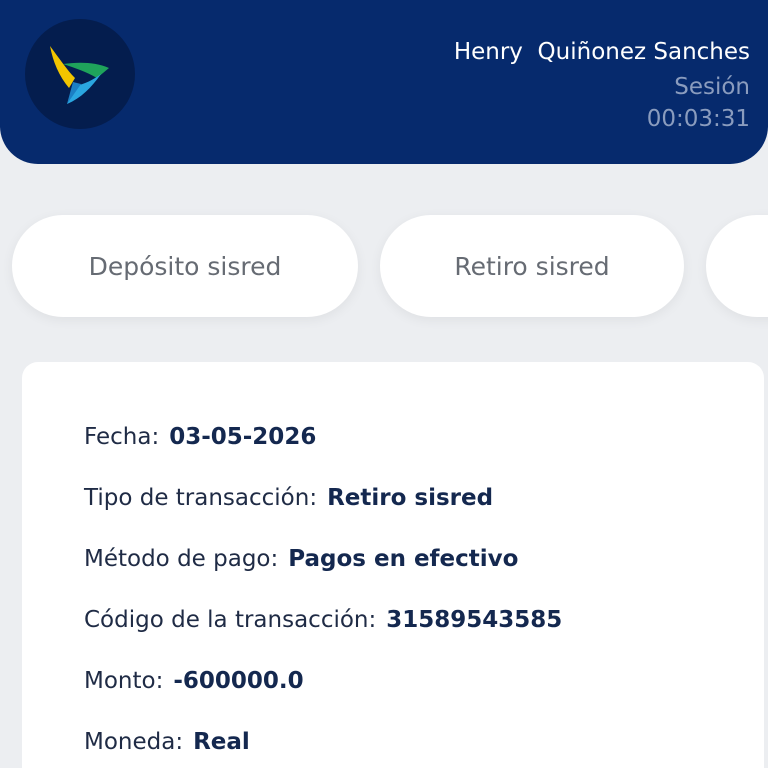 This screenshot has height=768, width=768. What do you see at coordinates (201, 498) in the screenshot?
I see `detail-label: Tipo de transacción:` at bounding box center [201, 498].